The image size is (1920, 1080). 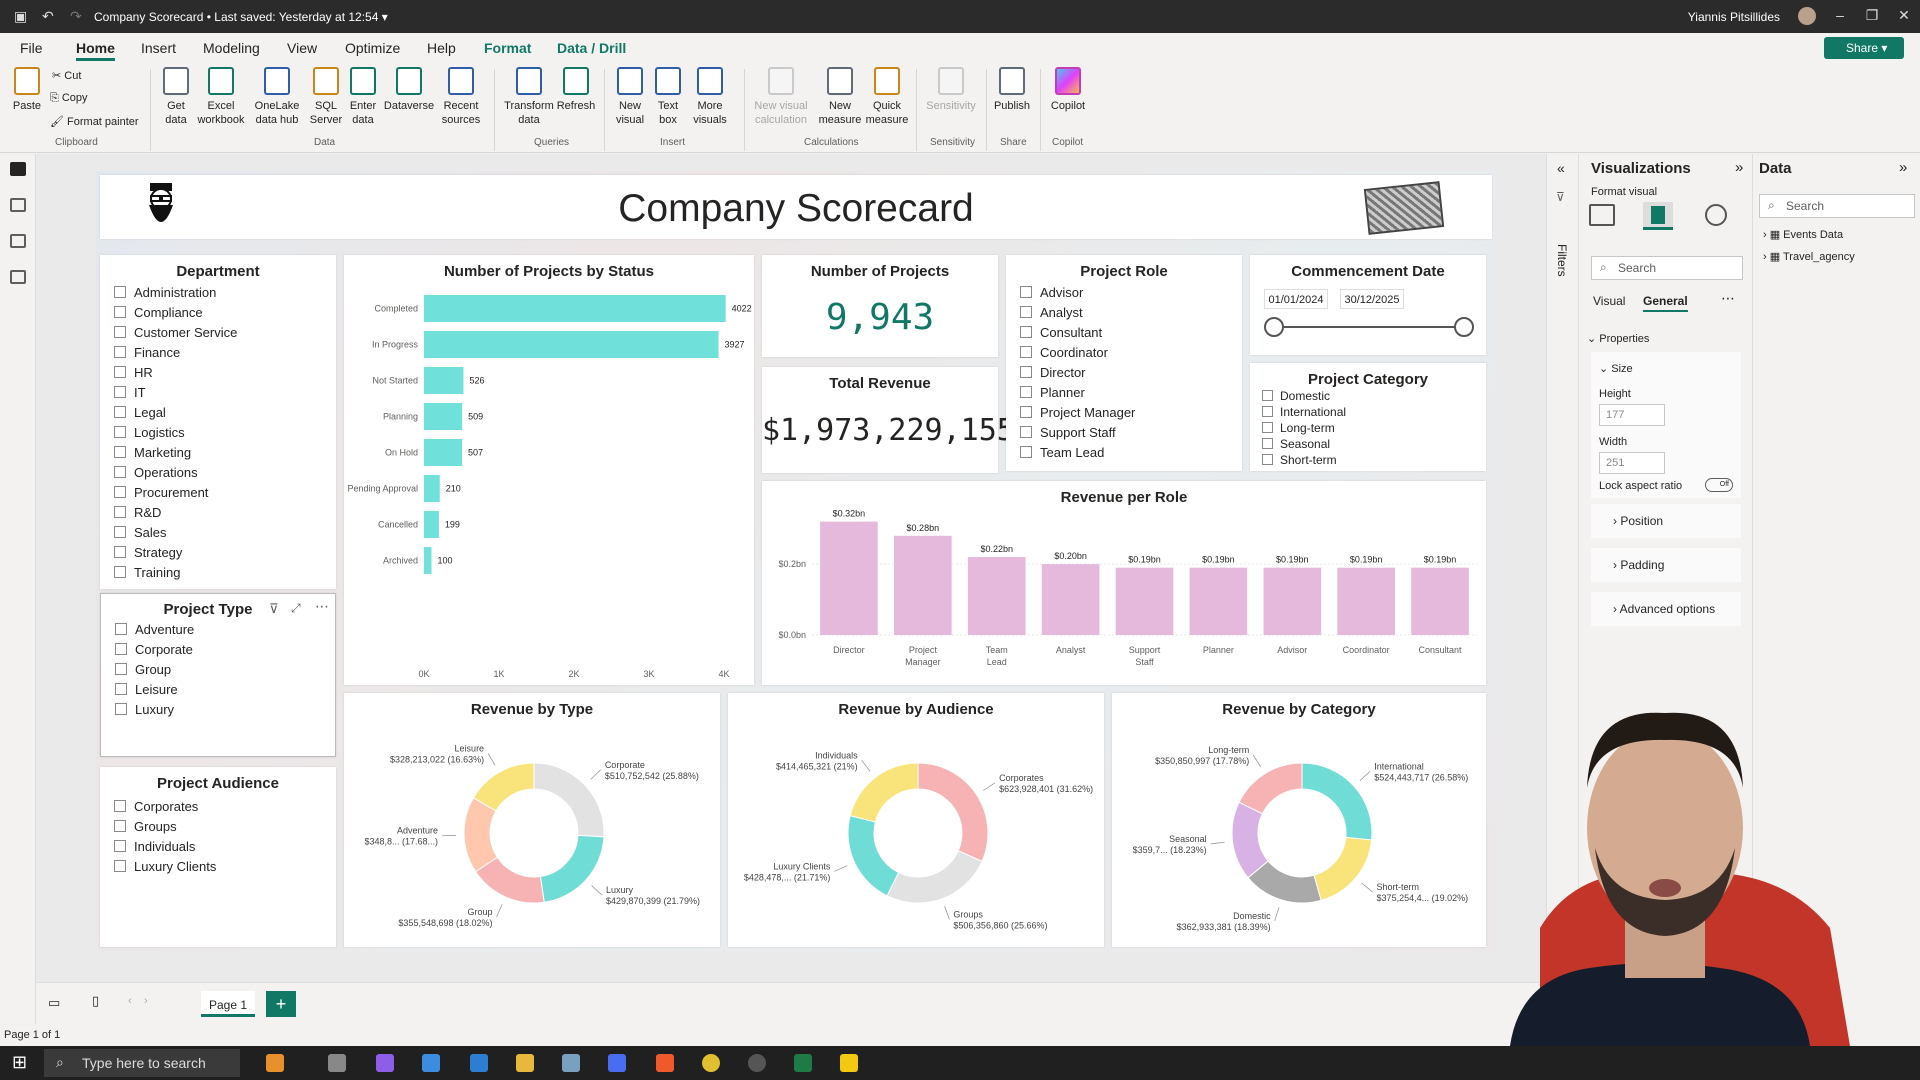 What do you see at coordinates (1068, 90) in the screenshot?
I see `copilot-button: Copilot` at bounding box center [1068, 90].